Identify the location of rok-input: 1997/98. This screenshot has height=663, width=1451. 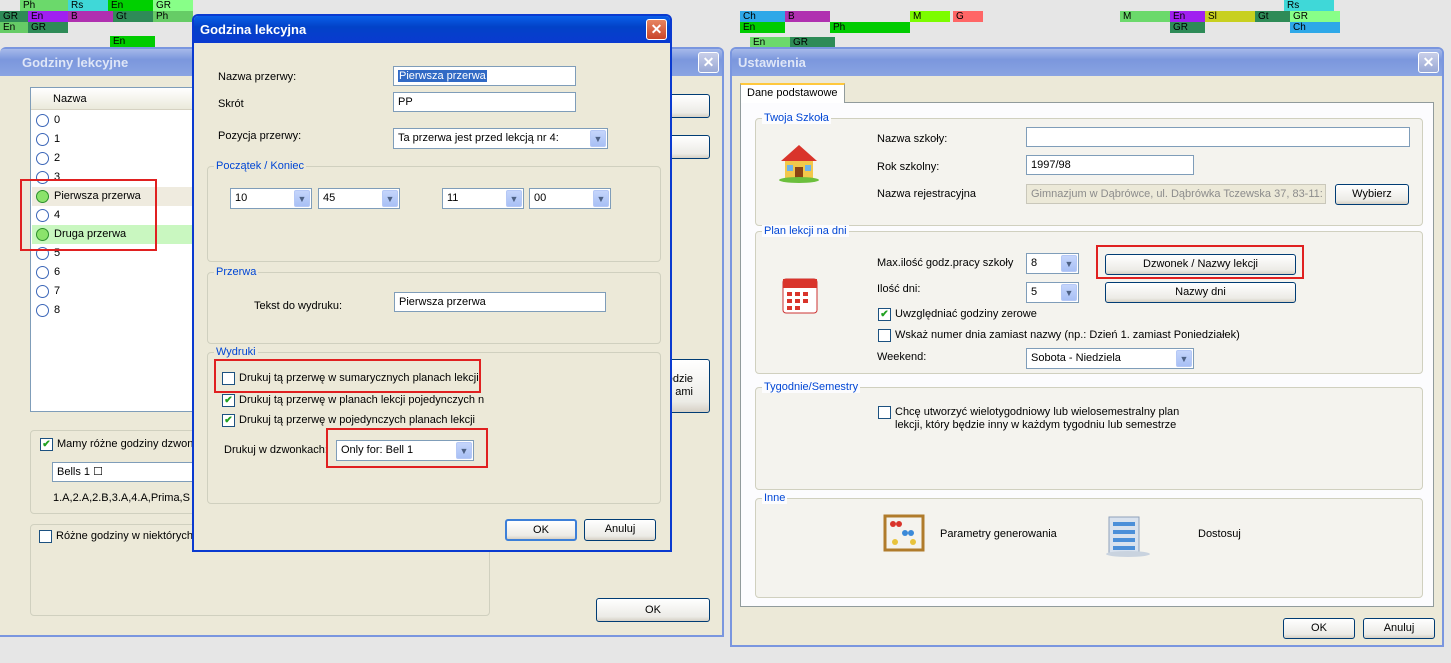
(1110, 165).